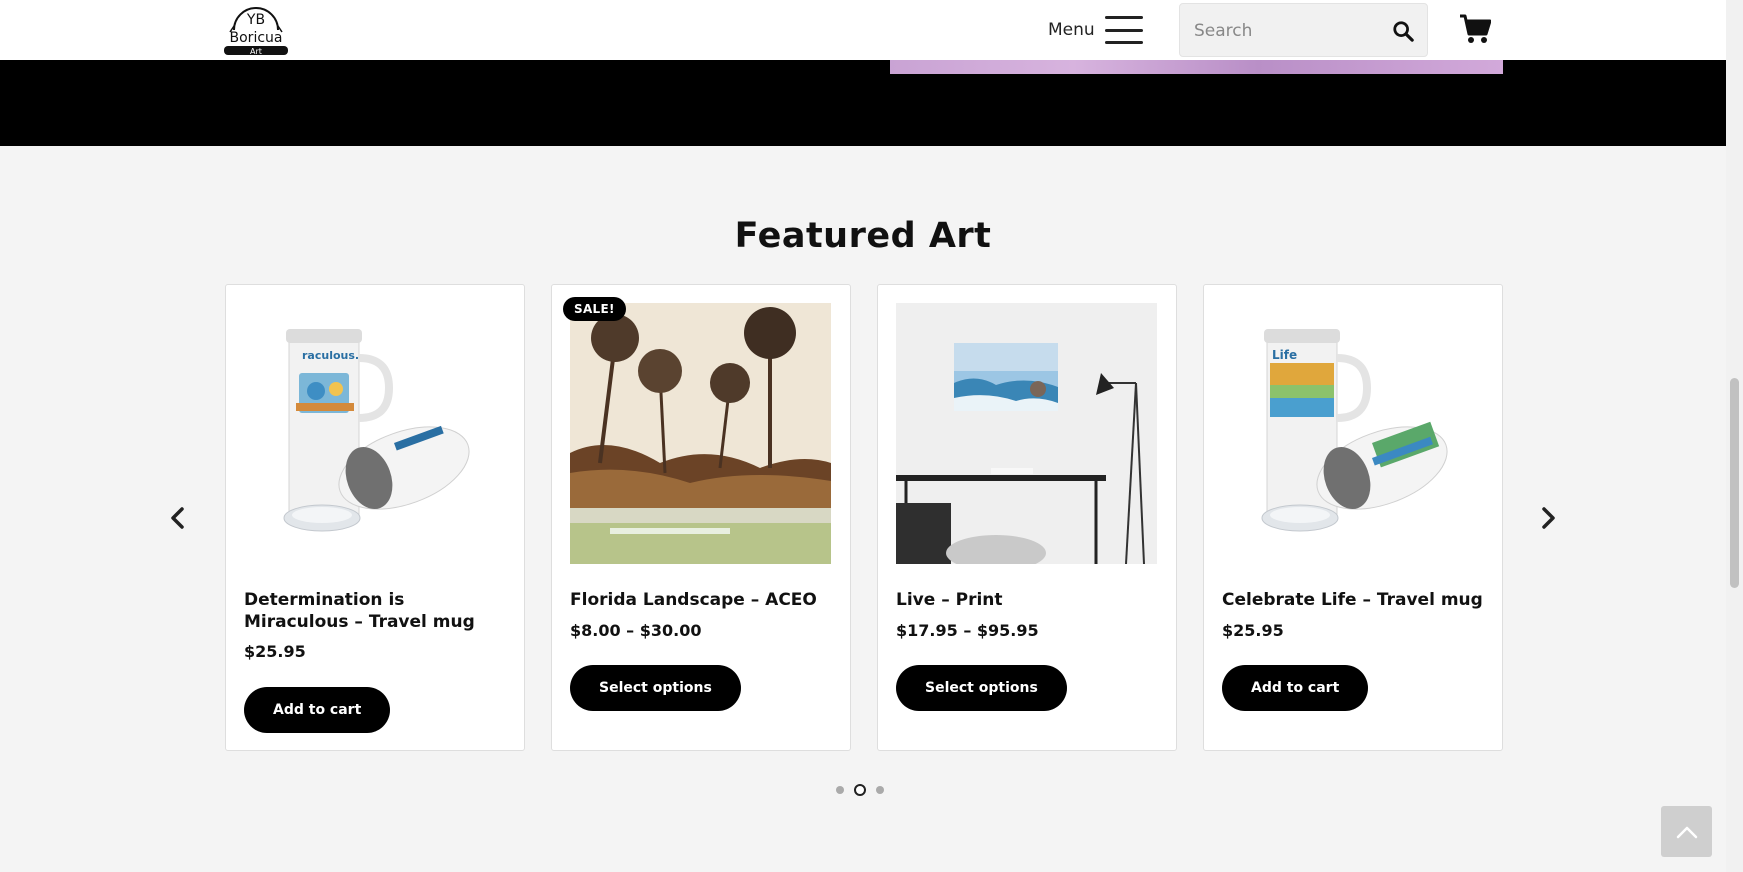 This screenshot has width=1743, height=872. Describe the element at coordinates (1403, 31) in the screenshot. I see `search-icon` at that location.